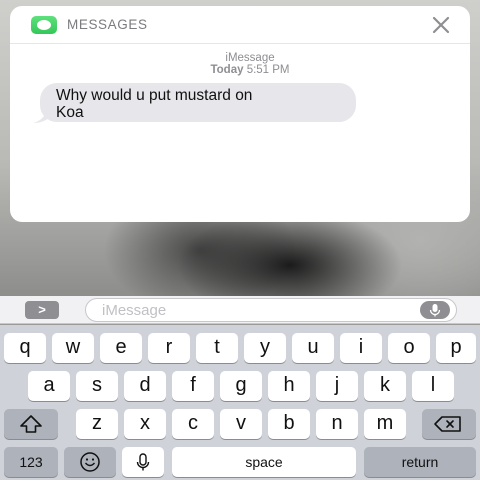  Describe the element at coordinates (289, 386) in the screenshot. I see `key-h: h` at that location.